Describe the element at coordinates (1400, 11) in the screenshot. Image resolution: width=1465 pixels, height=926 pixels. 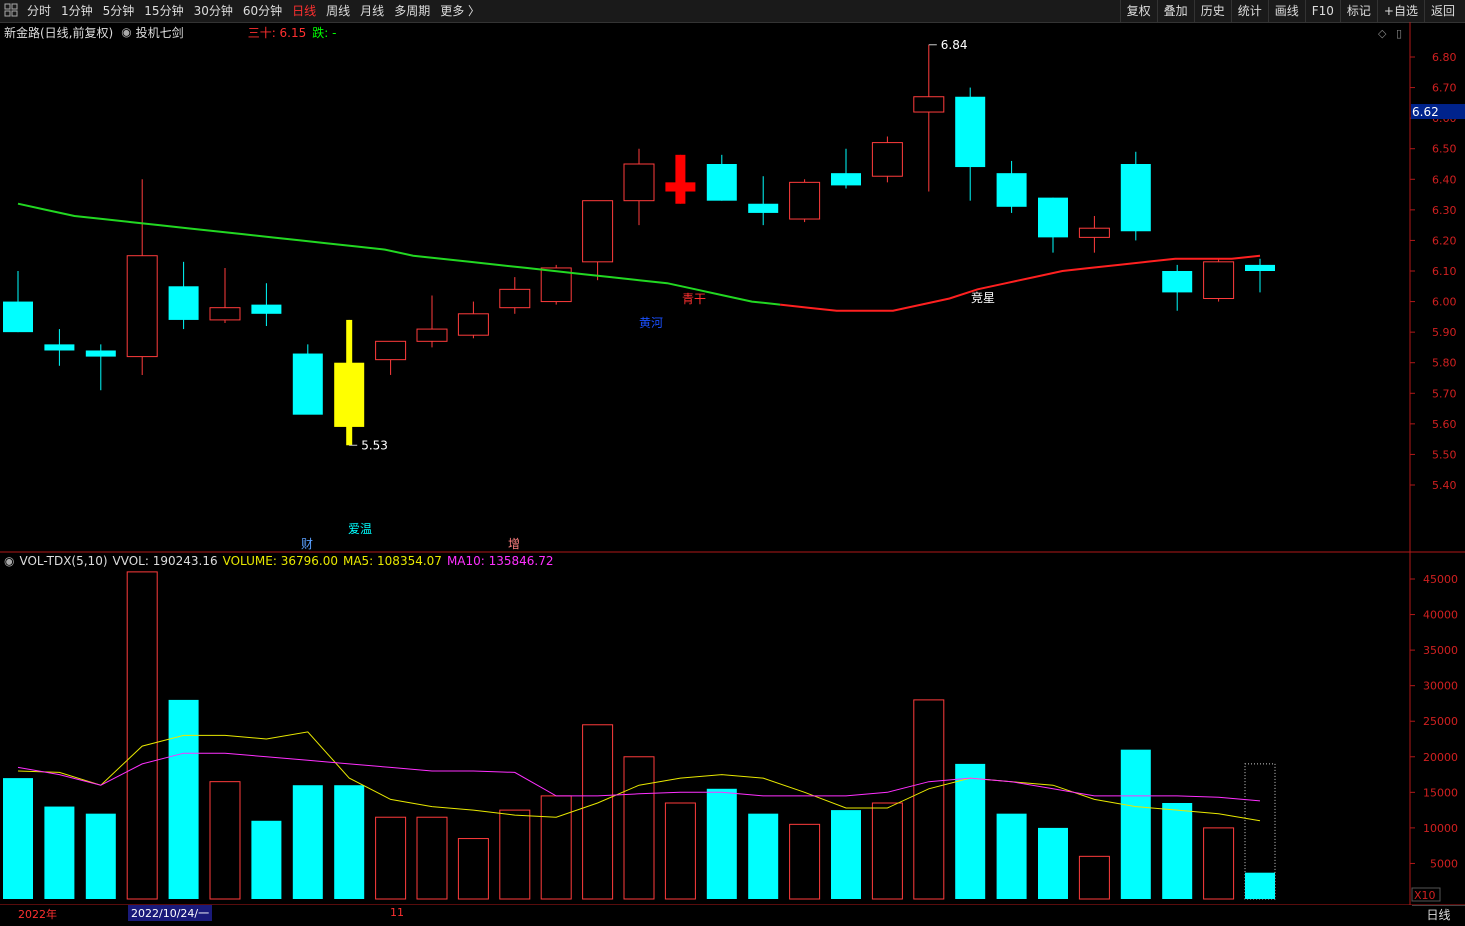
I see `tool-button-7: +自选` at that location.